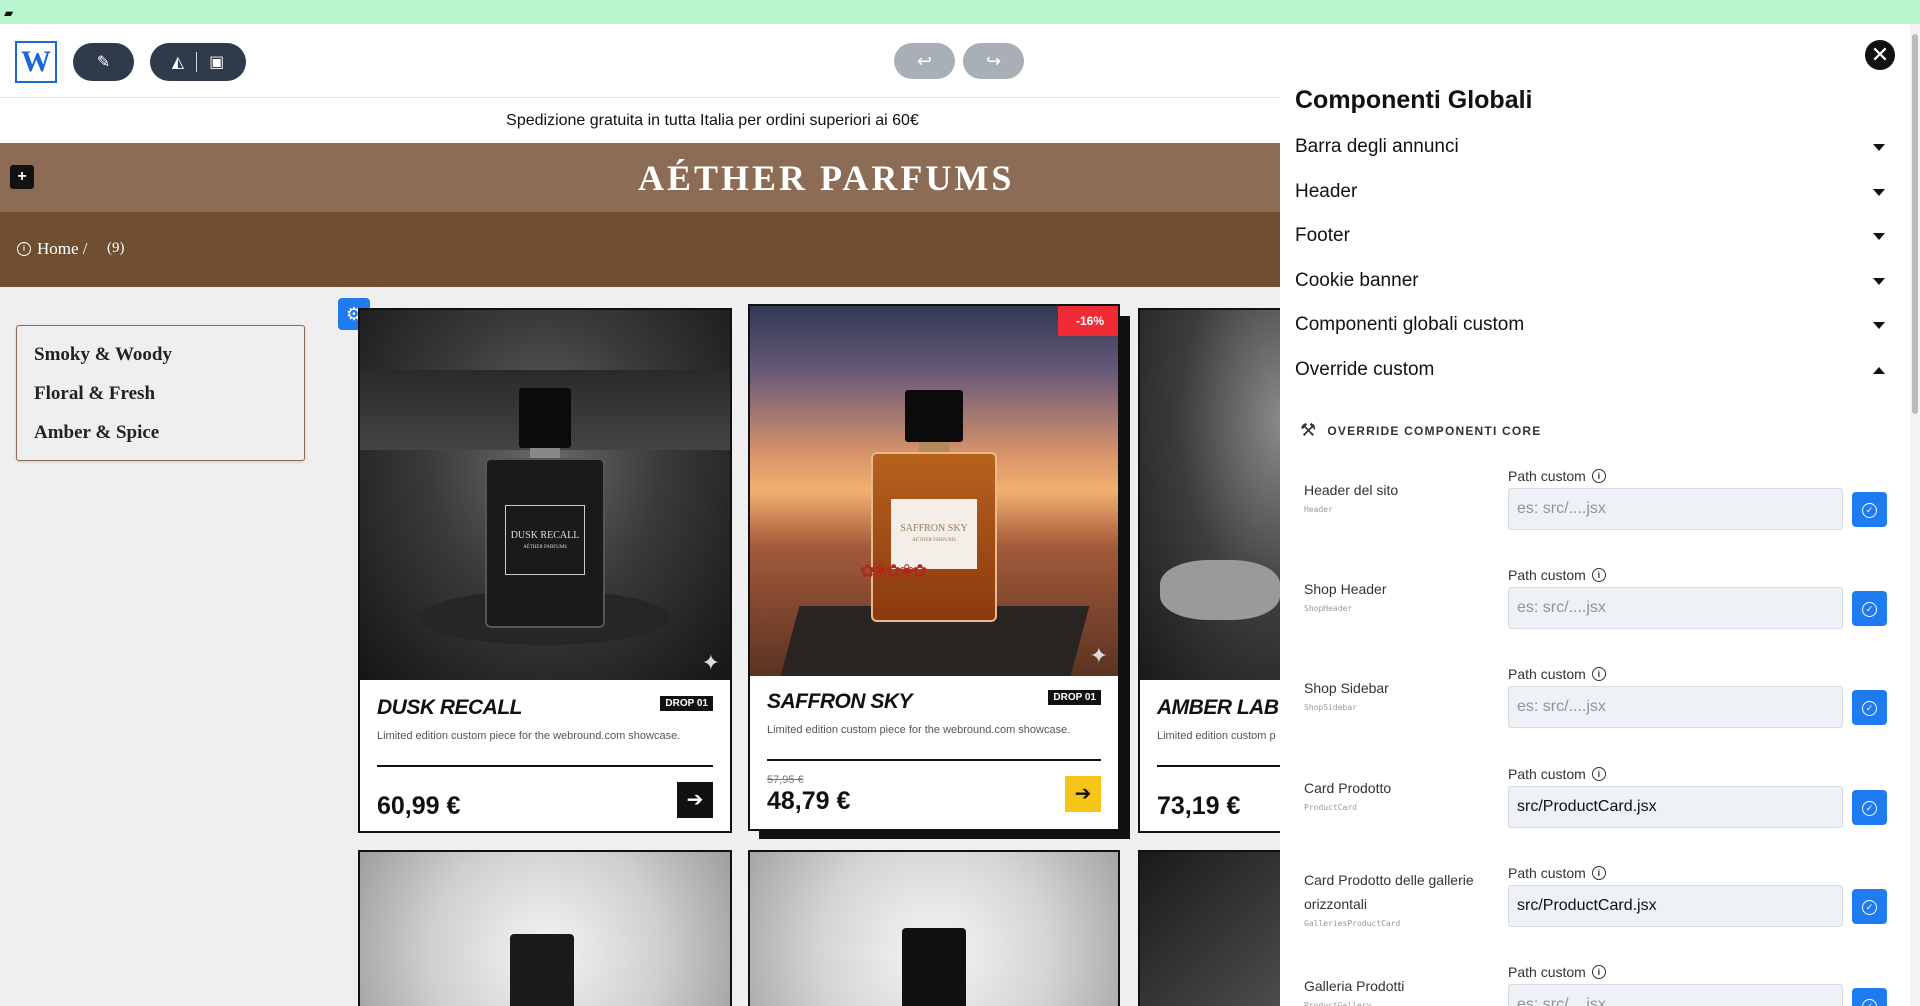 The height and width of the screenshot is (1006, 1920). Describe the element at coordinates (545, 540) in the screenshot. I see `bottle-label: DUSK RECALL AÉTHER PARFUMS` at that location.